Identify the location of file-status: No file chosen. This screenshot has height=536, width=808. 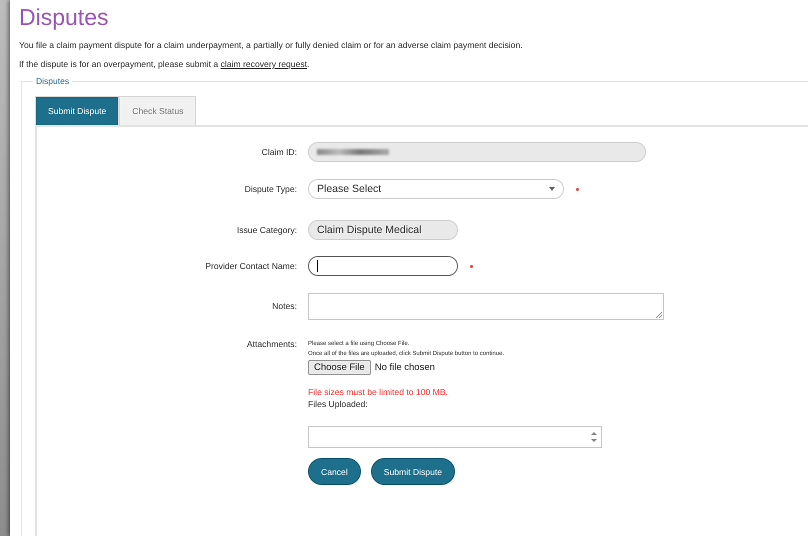
(404, 367).